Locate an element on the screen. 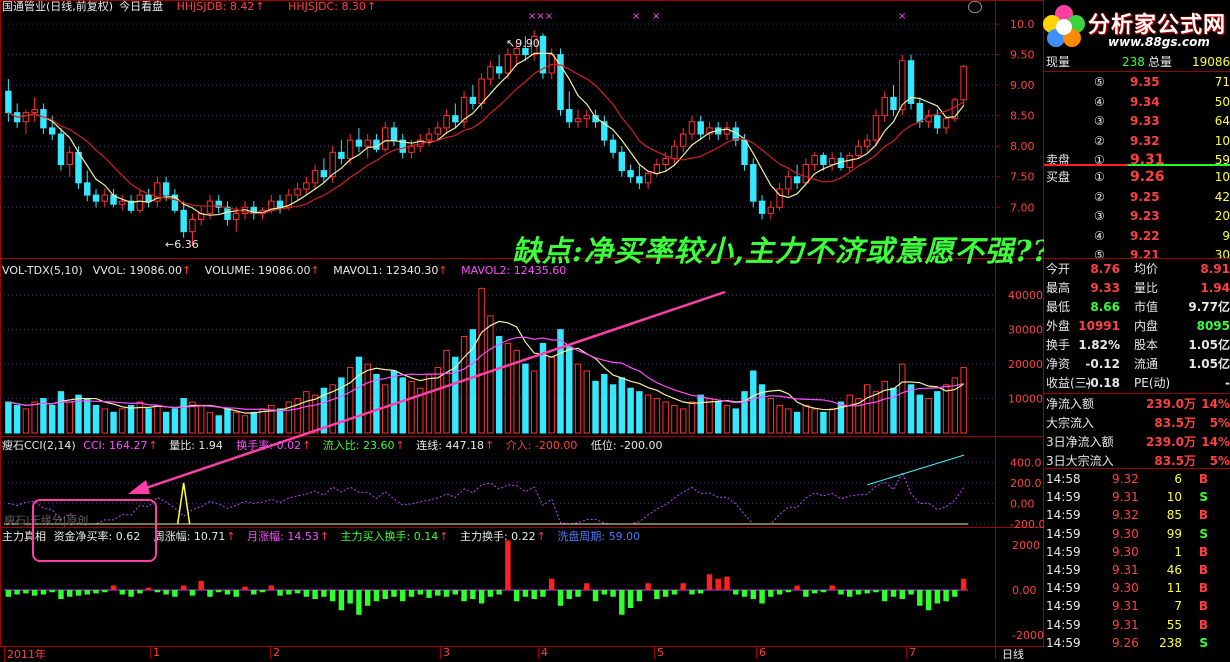 The width and height of the screenshot is (1230, 662). stat-row: 最低 8.66 市值 9.77亿 is located at coordinates (1137, 307).